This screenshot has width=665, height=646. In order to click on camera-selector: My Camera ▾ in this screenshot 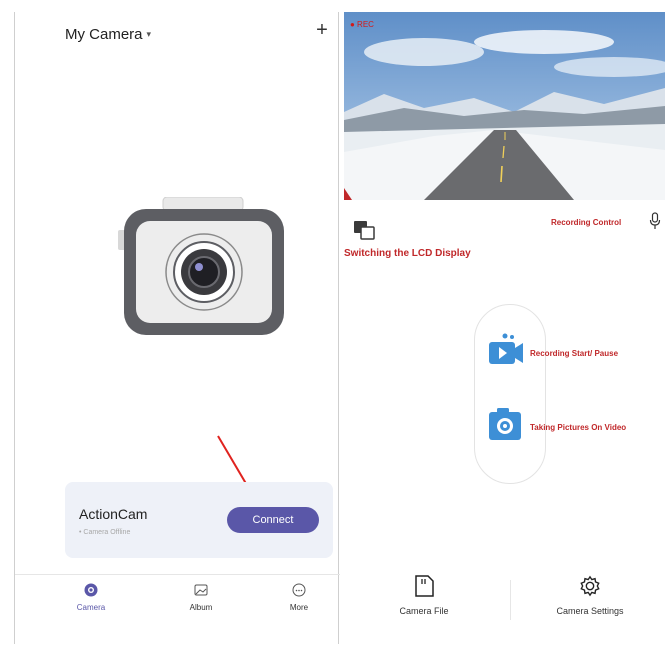, I will do `click(108, 34)`.